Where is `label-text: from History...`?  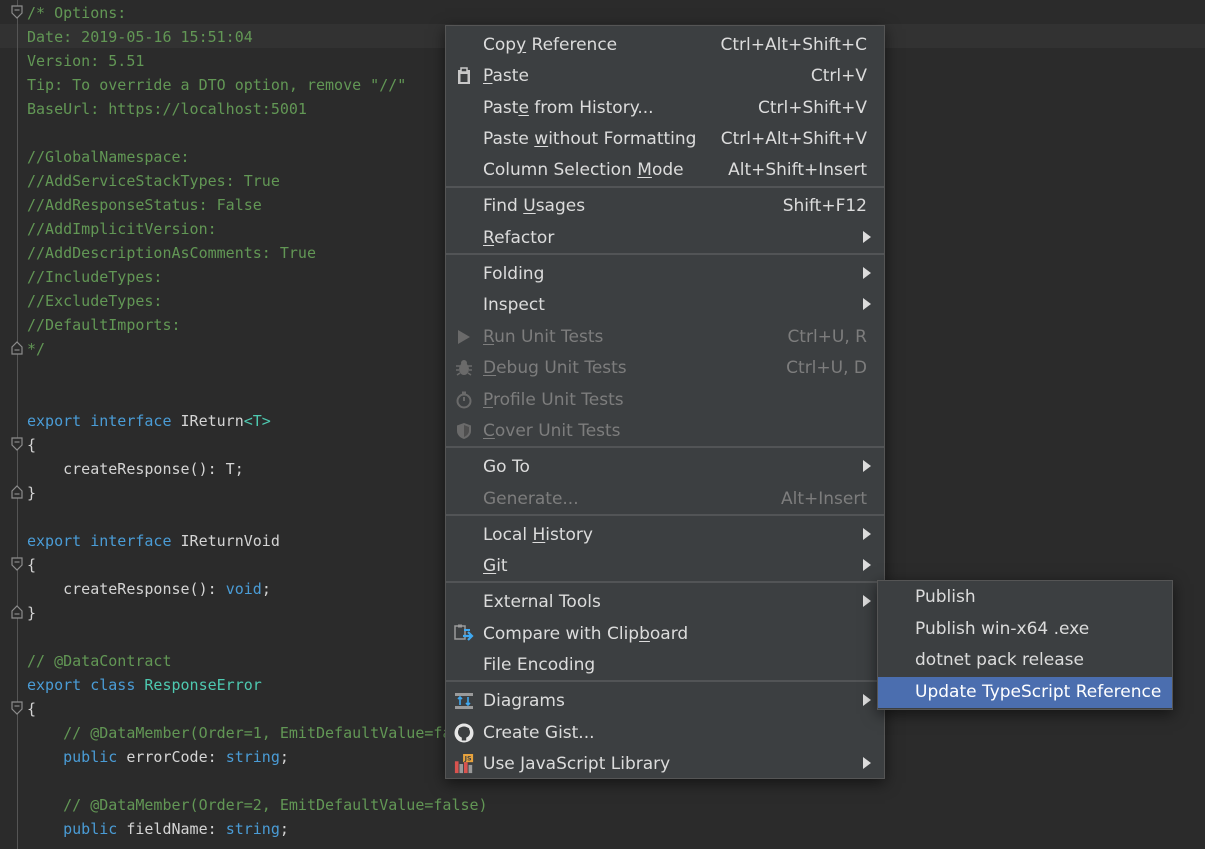 label-text: from History... is located at coordinates (591, 107).